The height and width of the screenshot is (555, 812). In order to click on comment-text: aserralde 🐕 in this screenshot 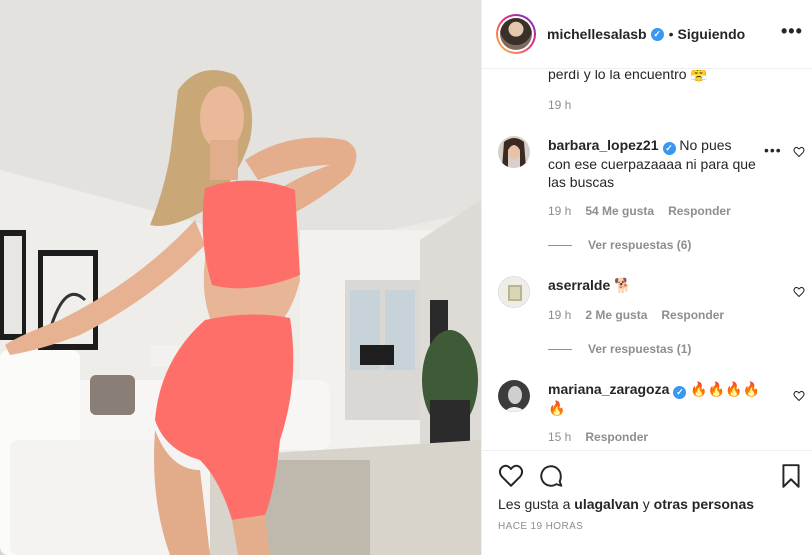, I will do `click(655, 285)`.